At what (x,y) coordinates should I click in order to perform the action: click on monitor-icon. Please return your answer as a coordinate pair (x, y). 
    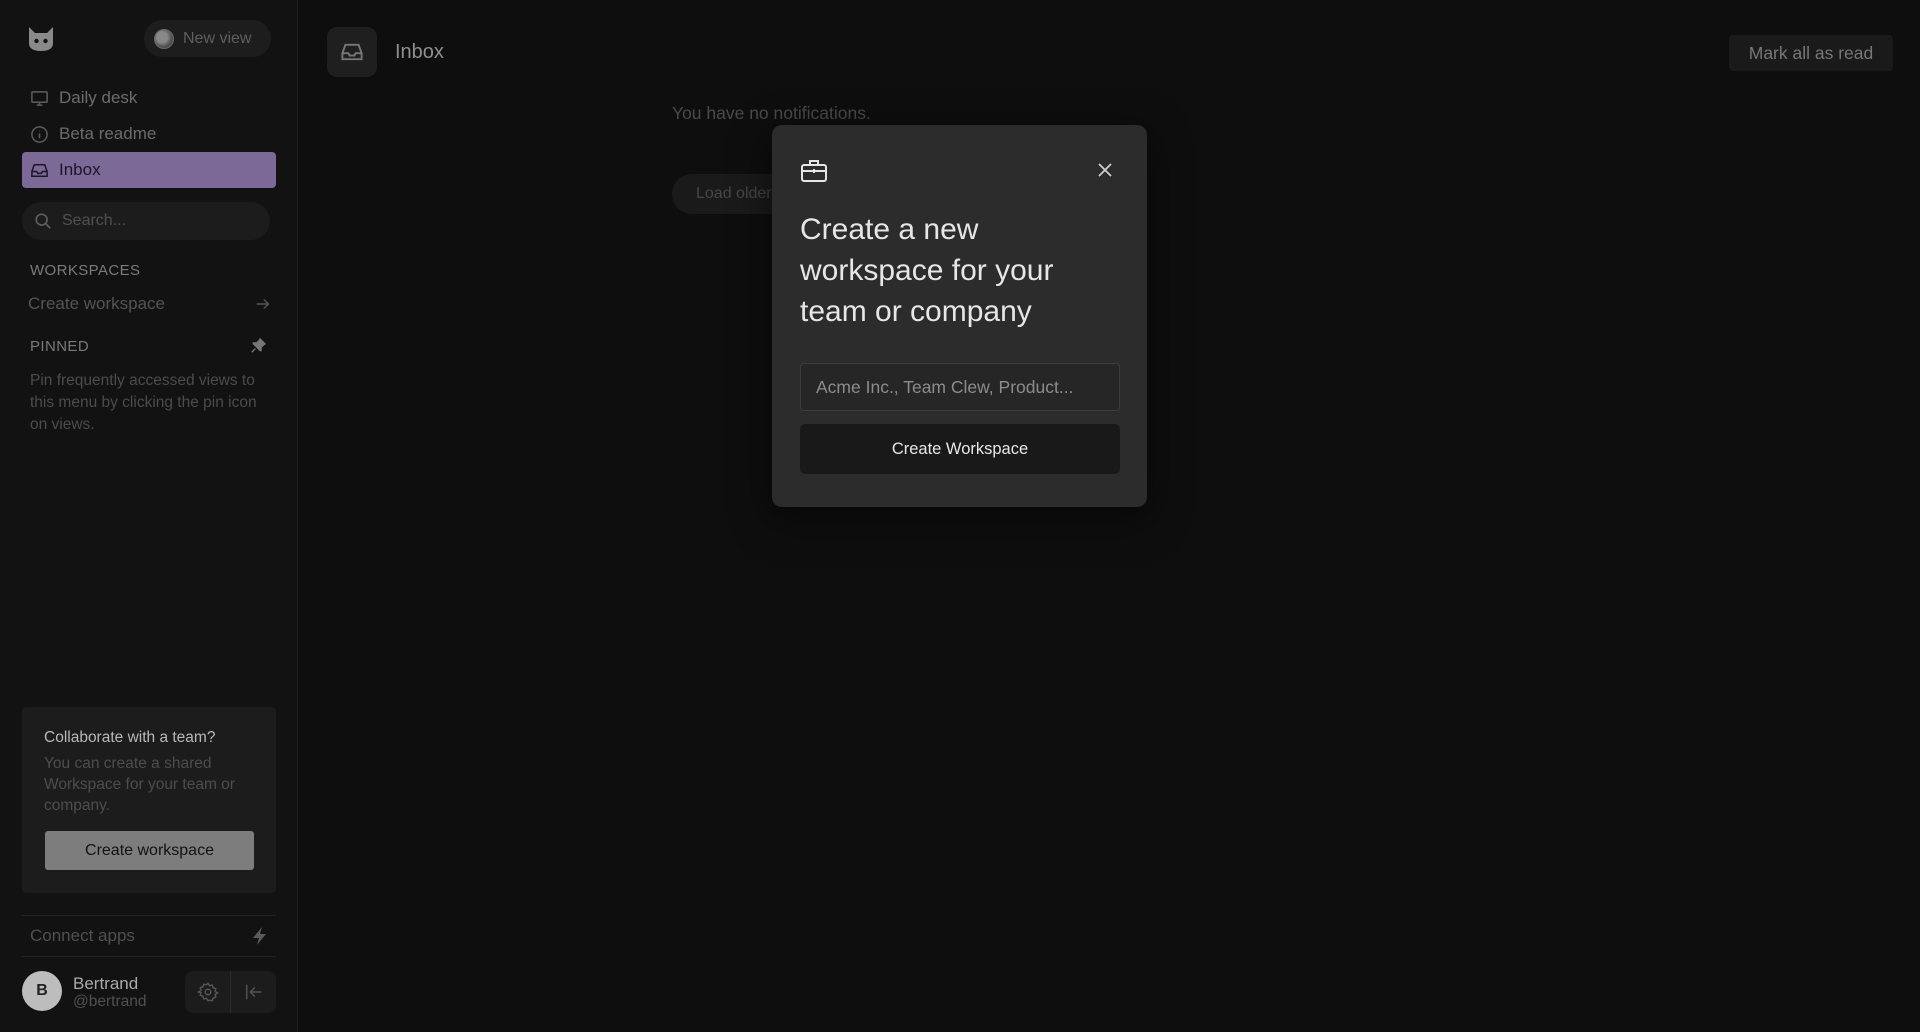
    Looking at the image, I should click on (39, 98).